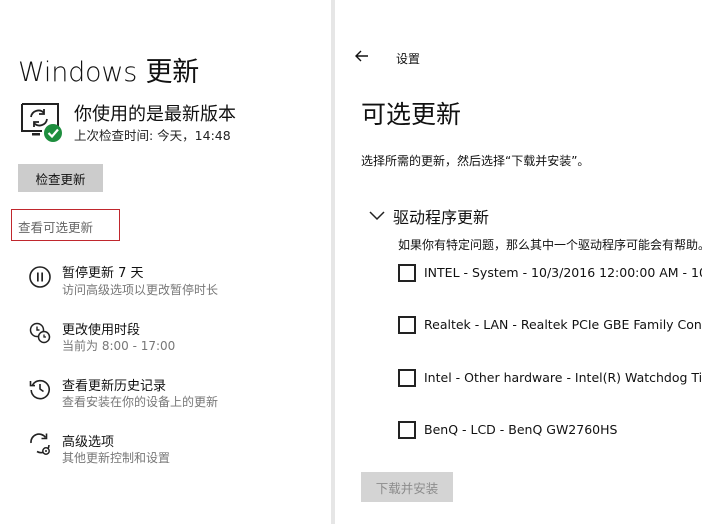 Image resolution: width=702 pixels, height=524 pixels. Describe the element at coordinates (407, 430) in the screenshot. I see `driver-checkbox-benq-lcd` at that location.